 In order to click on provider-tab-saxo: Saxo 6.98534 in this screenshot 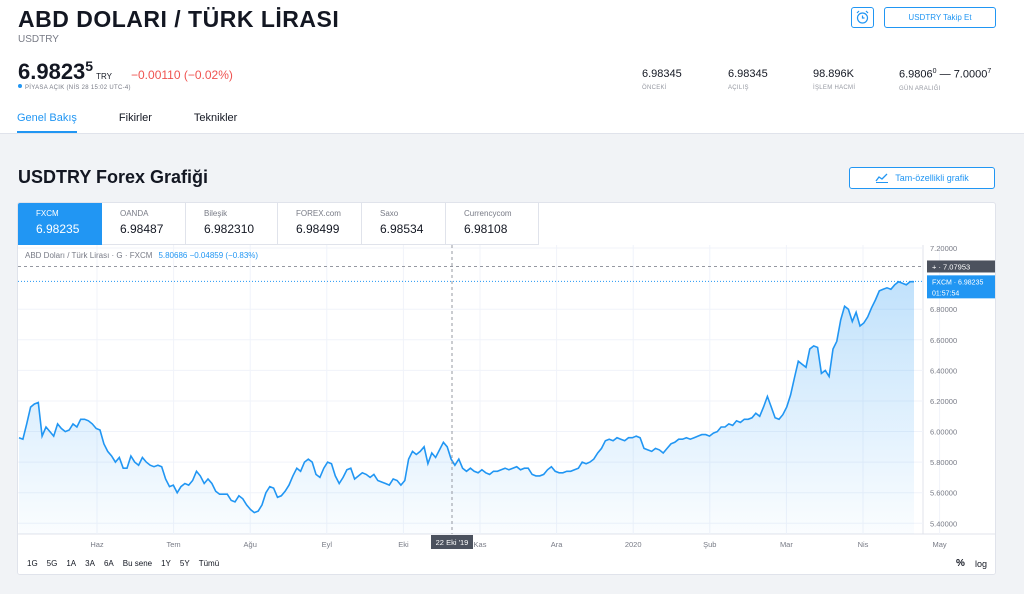, I will do `click(404, 224)`.